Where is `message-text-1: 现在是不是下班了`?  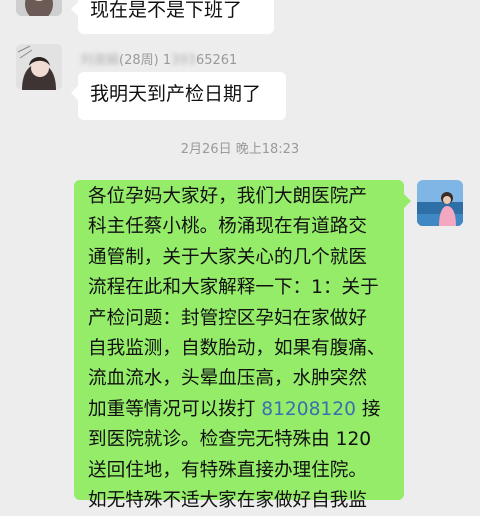
message-text-1: 现在是不是下班了 is located at coordinates (166, 10).